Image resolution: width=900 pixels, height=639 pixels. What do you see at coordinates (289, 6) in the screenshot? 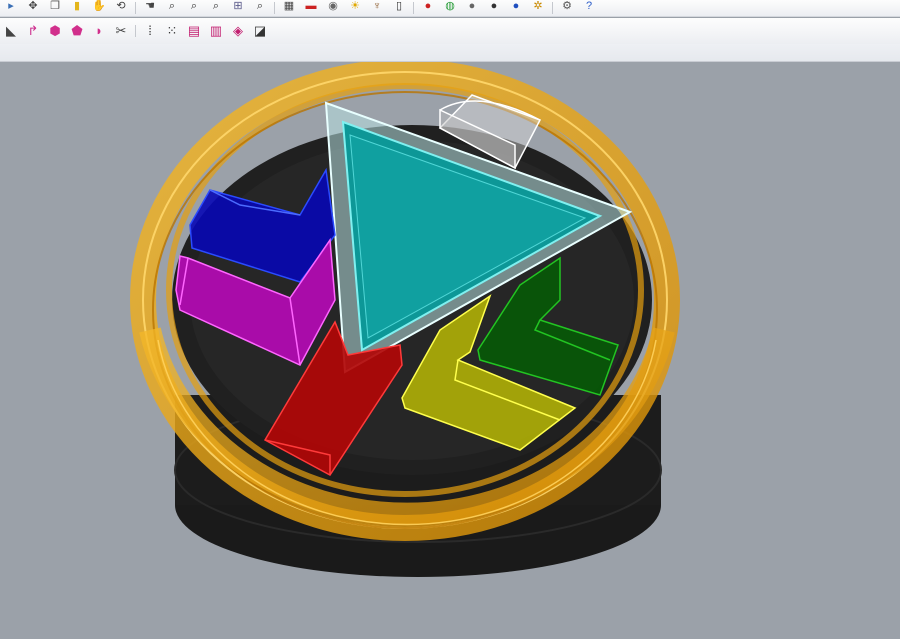
I see `grid-icon: ▦` at bounding box center [289, 6].